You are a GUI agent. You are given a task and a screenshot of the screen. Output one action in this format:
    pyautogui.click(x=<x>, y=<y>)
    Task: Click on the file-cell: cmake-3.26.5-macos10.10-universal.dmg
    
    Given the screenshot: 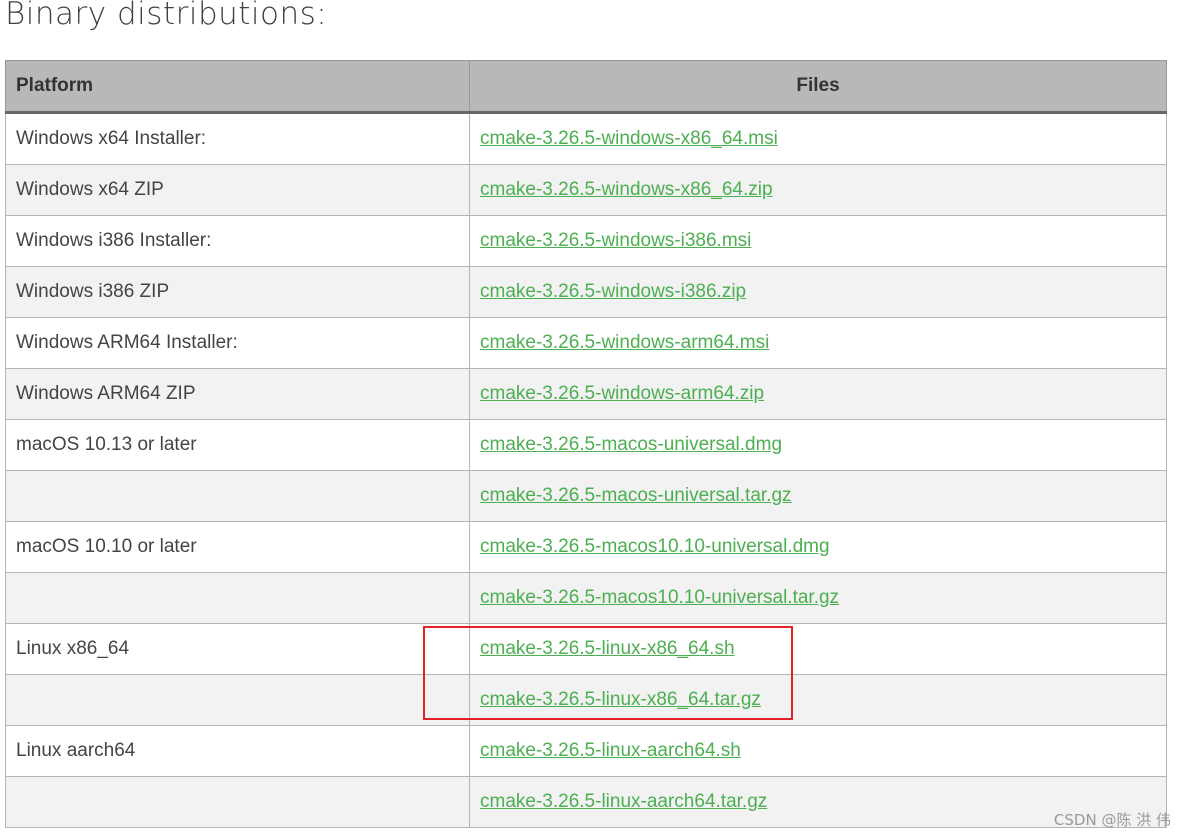 What is the action you would take?
    pyautogui.click(x=818, y=547)
    